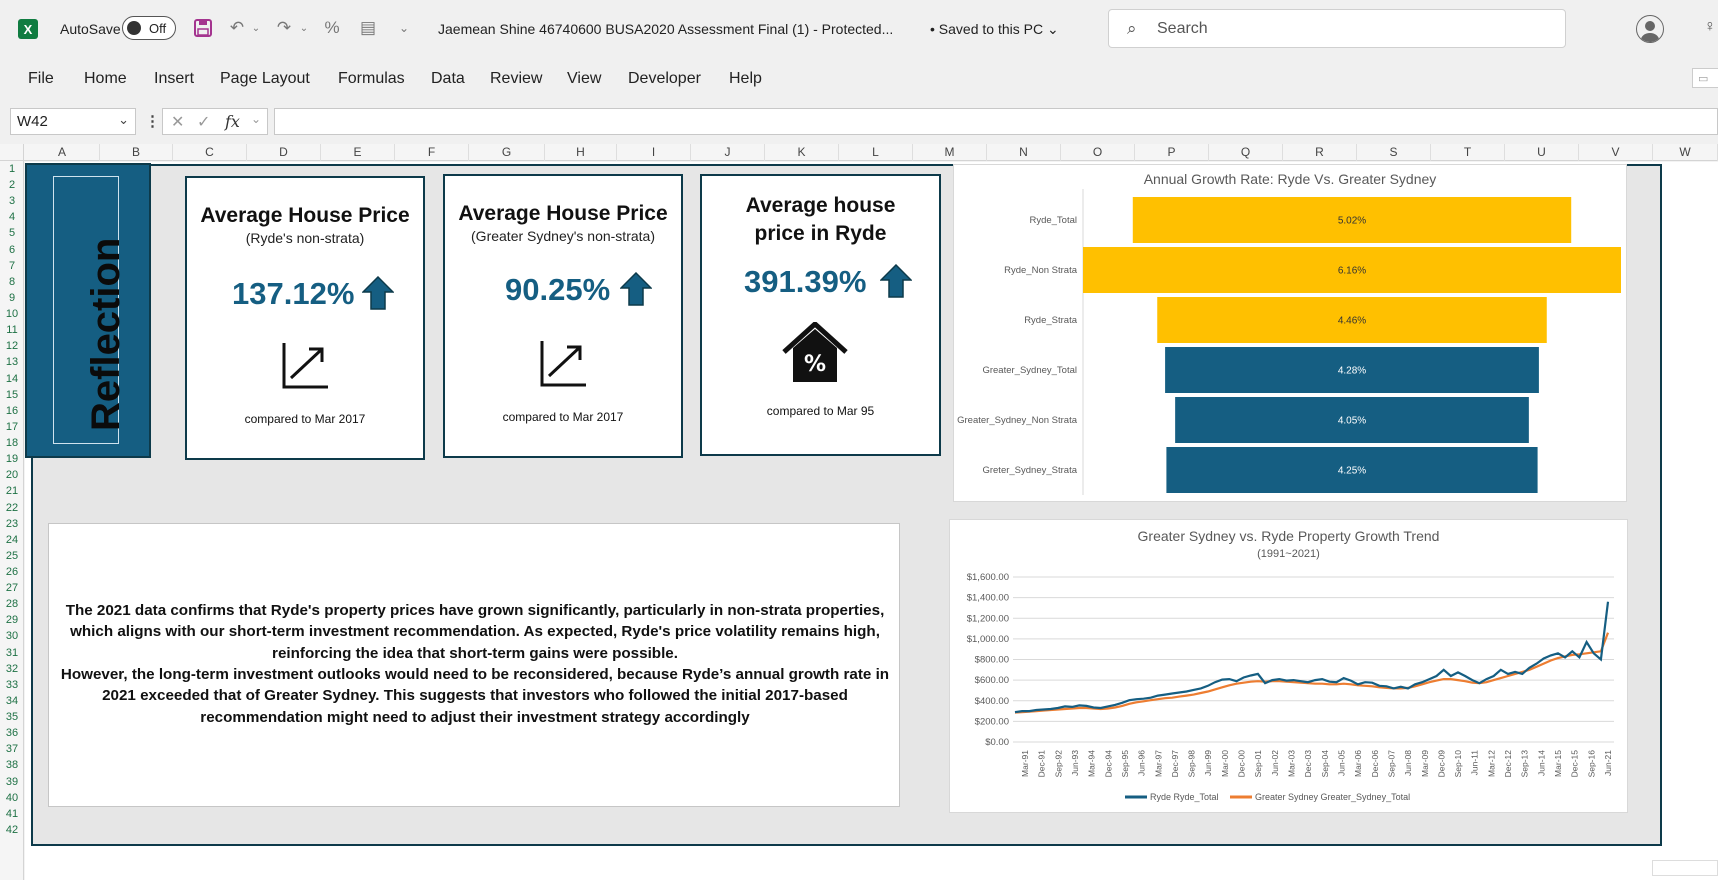 Image resolution: width=1718 pixels, height=880 pixels. What do you see at coordinates (368, 28) in the screenshot?
I see `clear-icon: ▤` at bounding box center [368, 28].